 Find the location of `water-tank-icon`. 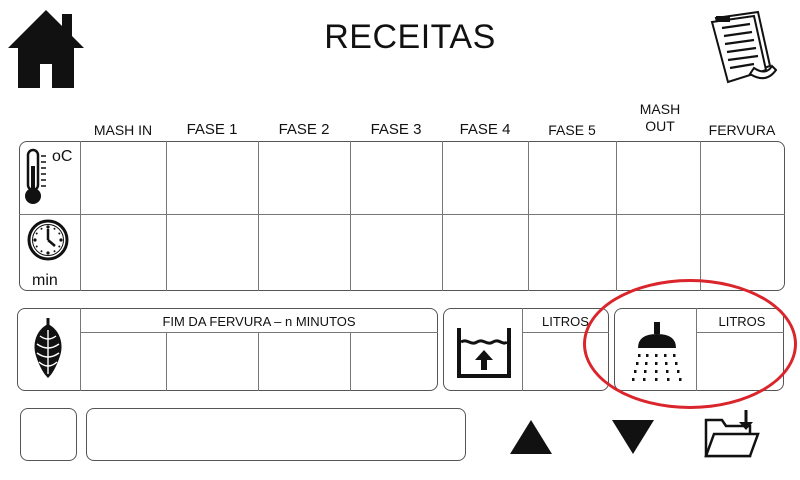

water-tank-icon is located at coordinates (484, 353).